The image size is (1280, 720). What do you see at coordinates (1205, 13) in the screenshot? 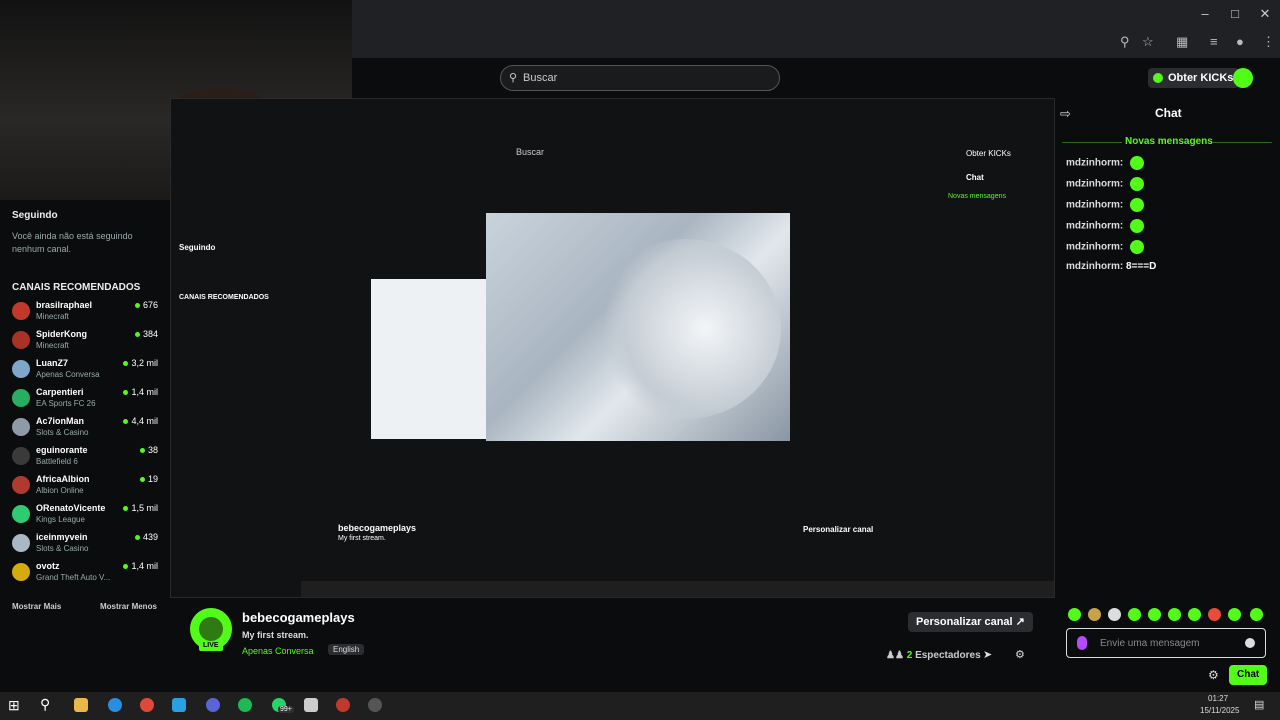
I see `minimize-icon: –` at bounding box center [1205, 13].